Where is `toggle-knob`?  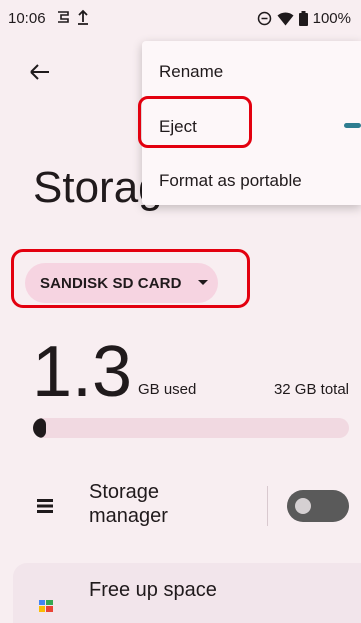 toggle-knob is located at coordinates (303, 506).